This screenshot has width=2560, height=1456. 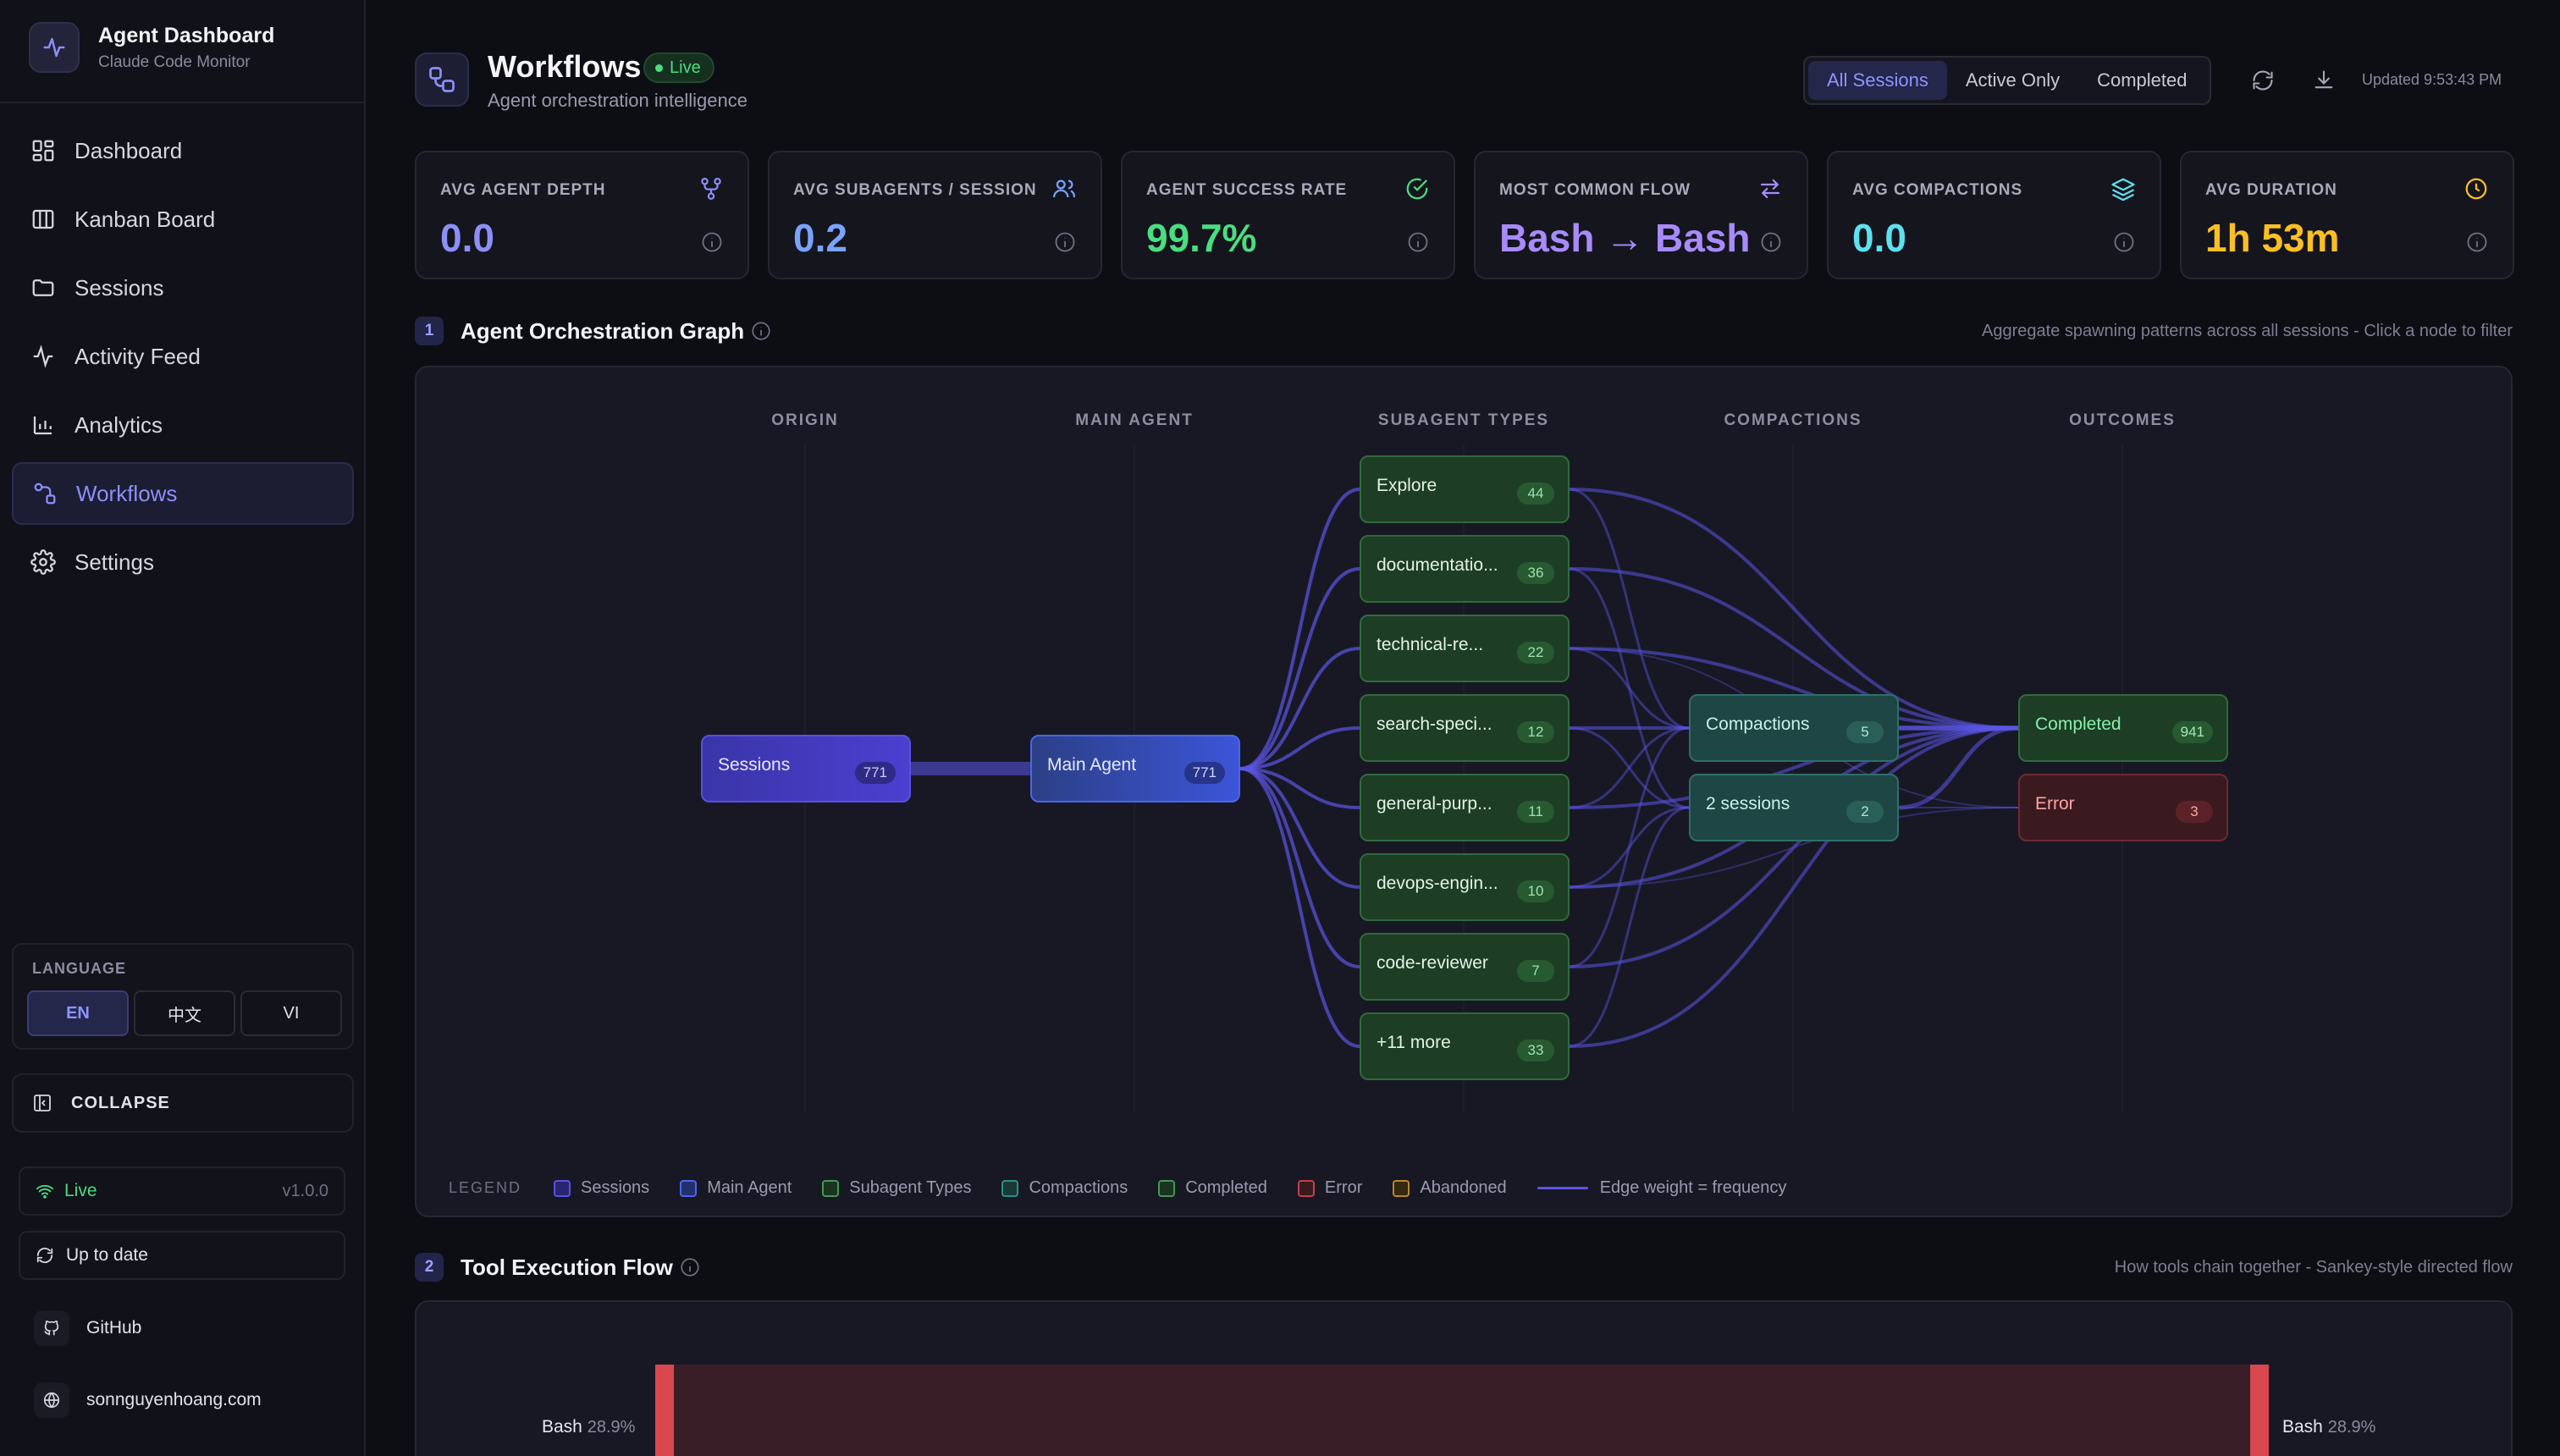 What do you see at coordinates (618, 100) in the screenshot?
I see `page-subtitle: Agent orchestration intelligence` at bounding box center [618, 100].